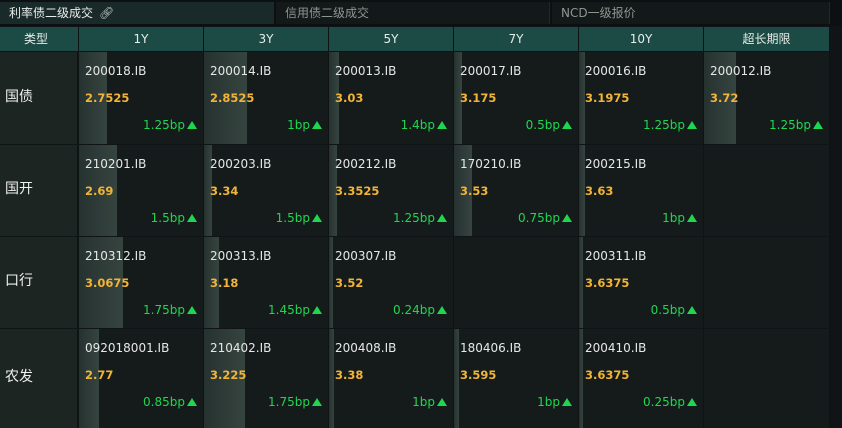 The height and width of the screenshot is (428, 842). What do you see at coordinates (414, 310) in the screenshot?
I see `change-value: 0.24bp` at bounding box center [414, 310].